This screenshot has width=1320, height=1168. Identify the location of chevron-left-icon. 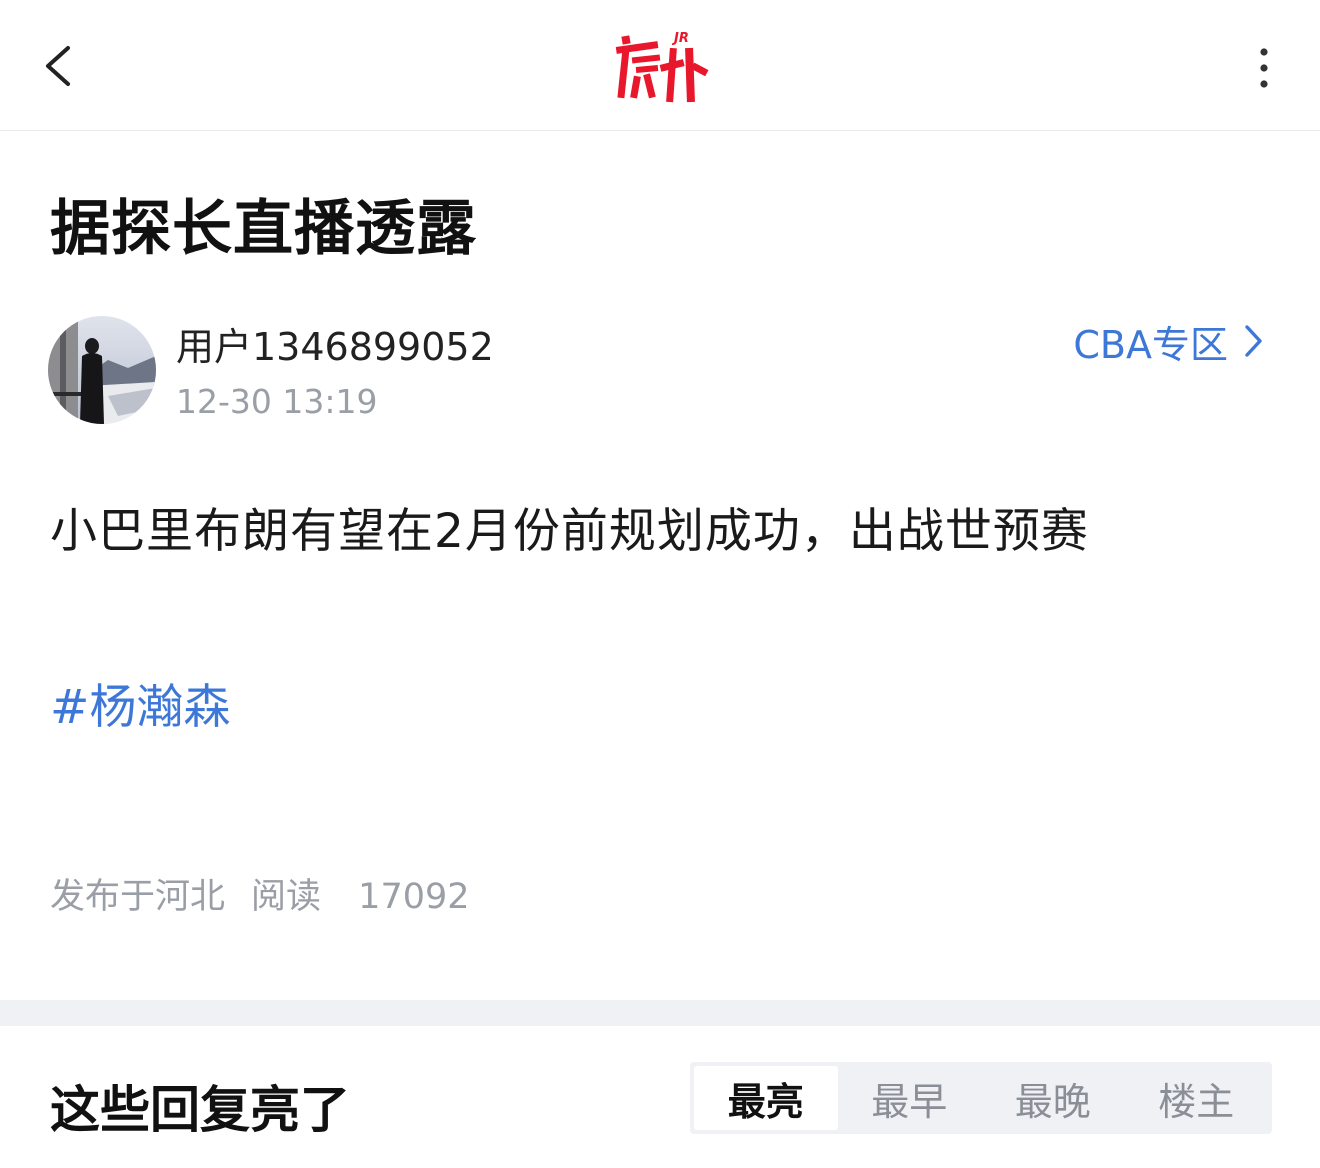
(58, 66).